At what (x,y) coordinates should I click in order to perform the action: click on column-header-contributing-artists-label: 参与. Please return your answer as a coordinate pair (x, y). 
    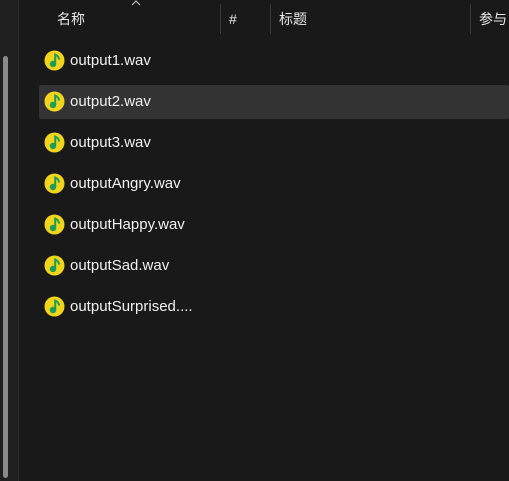
    Looking at the image, I should click on (493, 19).